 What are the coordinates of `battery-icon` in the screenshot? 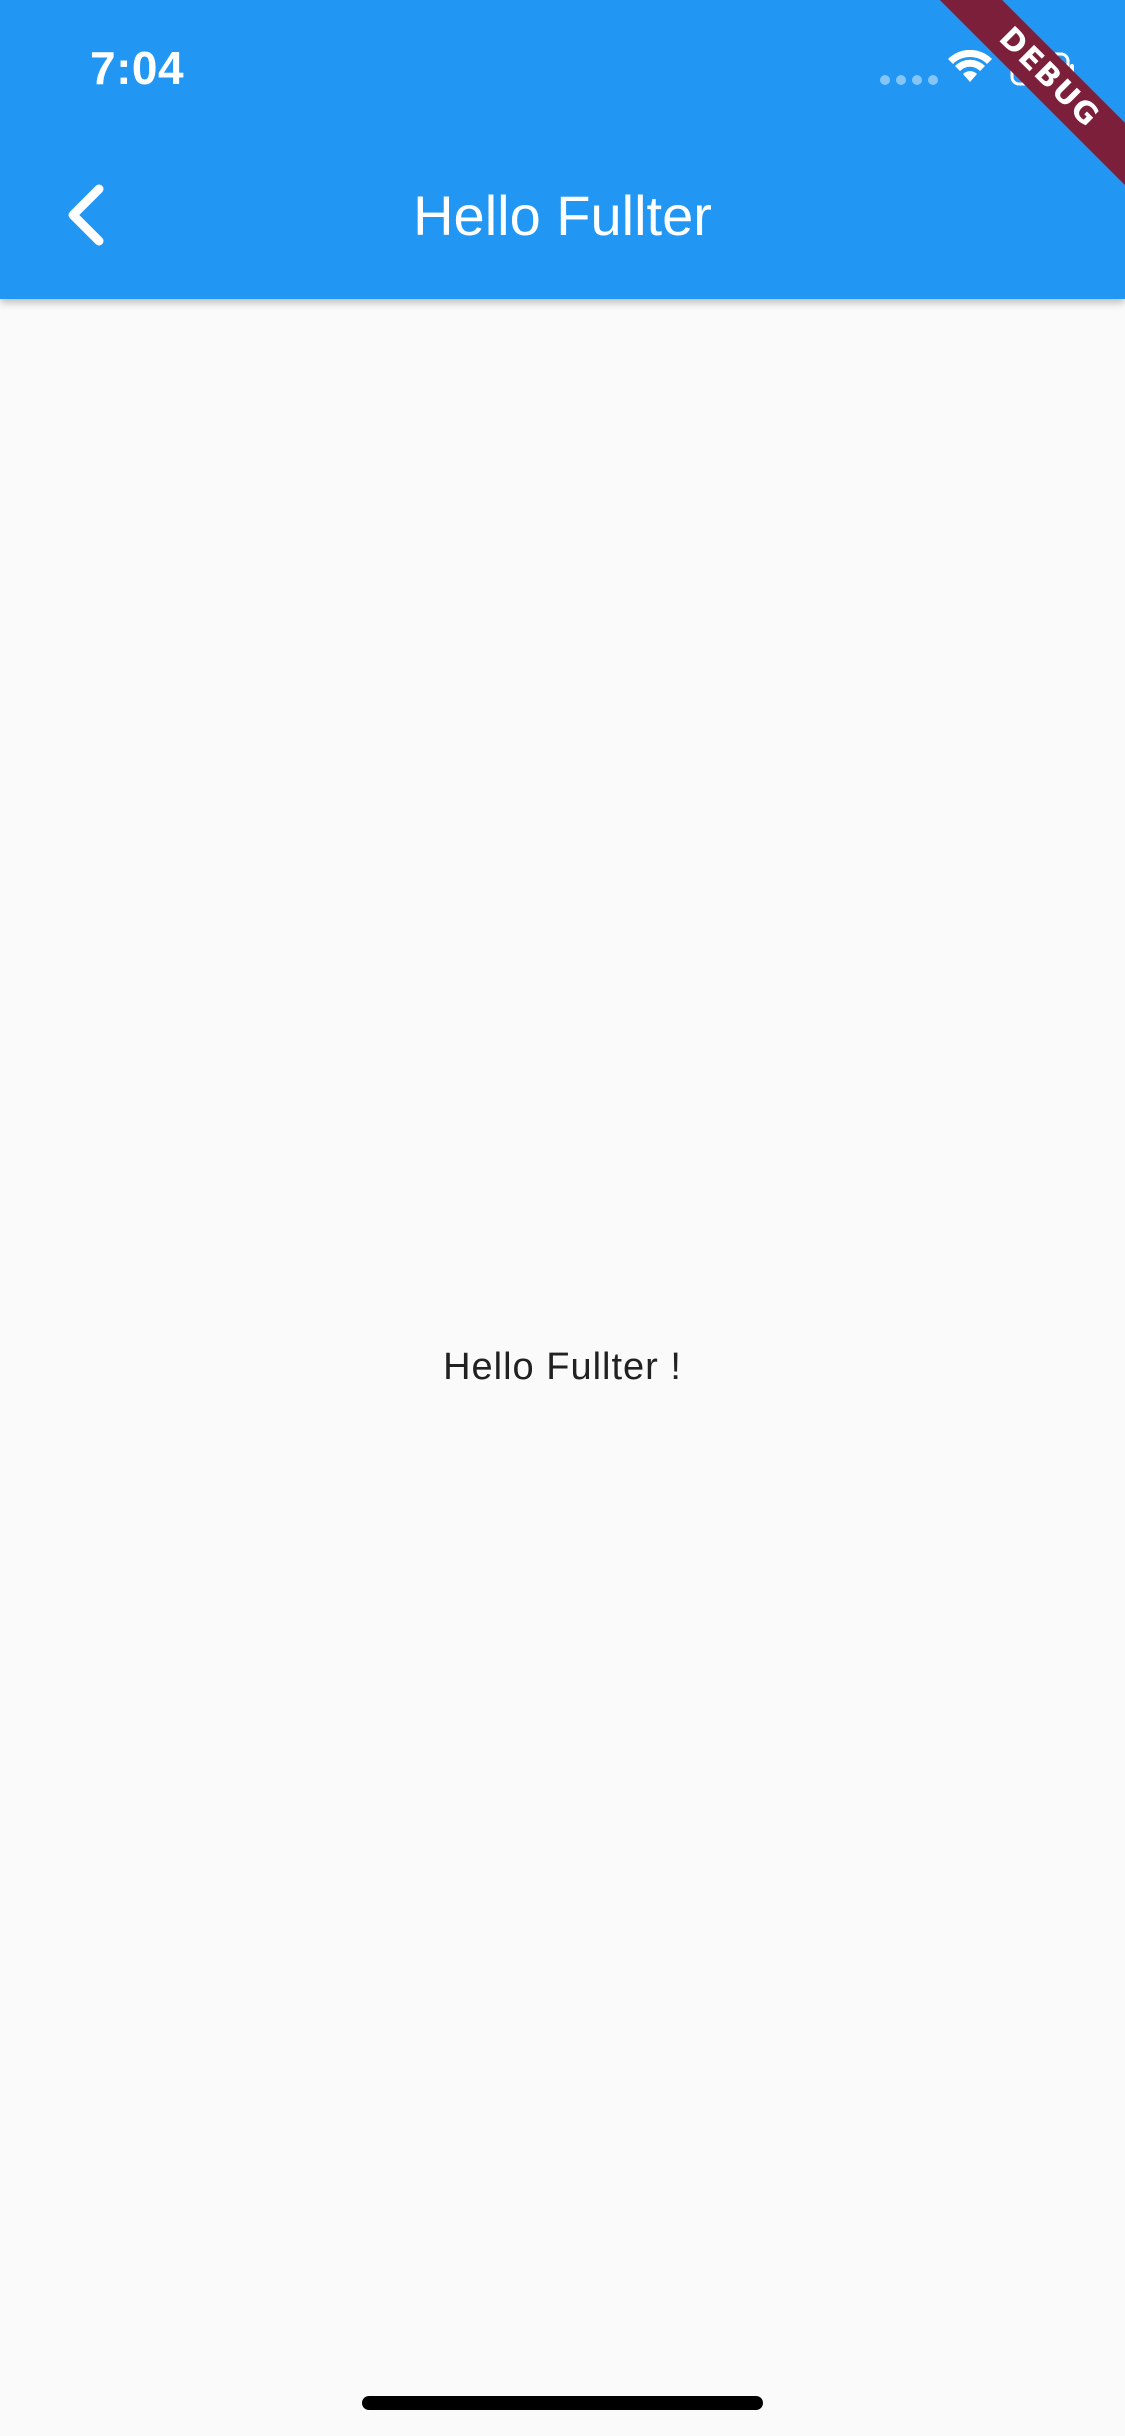 It's located at (1042, 69).